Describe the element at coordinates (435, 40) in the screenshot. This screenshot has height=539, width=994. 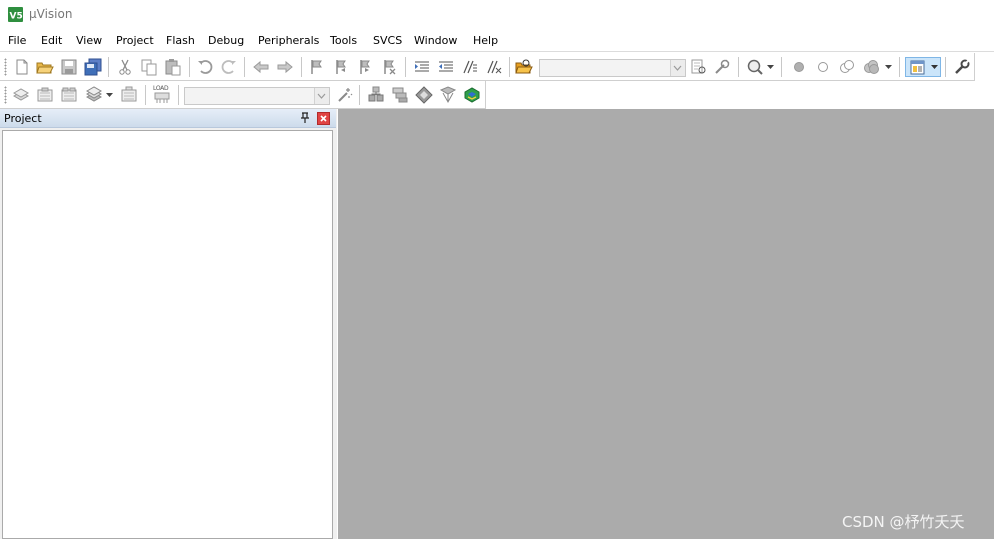
I see `menu-window: Window` at that location.